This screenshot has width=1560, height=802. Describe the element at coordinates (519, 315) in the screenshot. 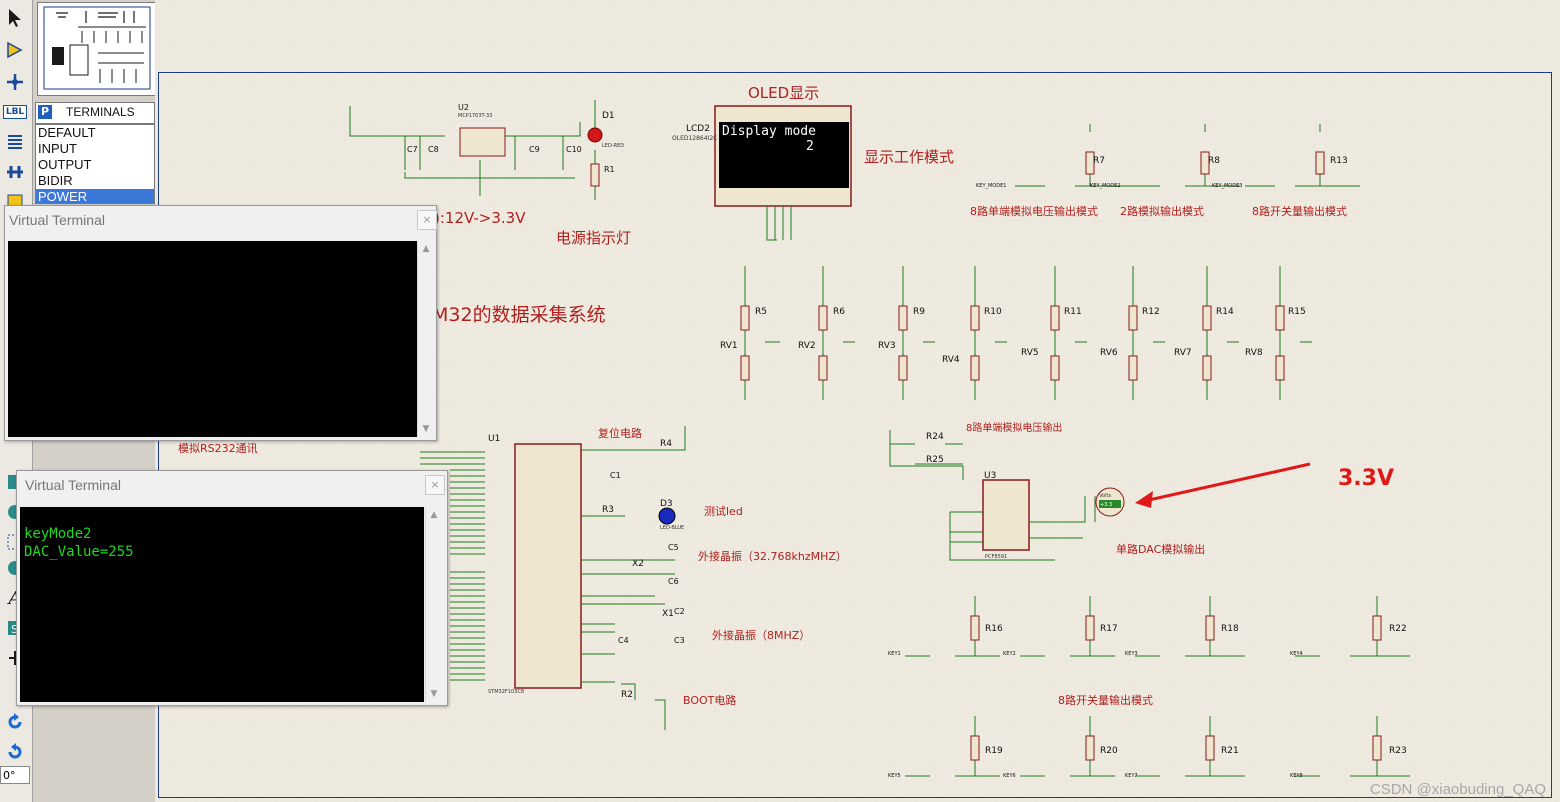

I see `system-title: M32的数据采集系统` at that location.